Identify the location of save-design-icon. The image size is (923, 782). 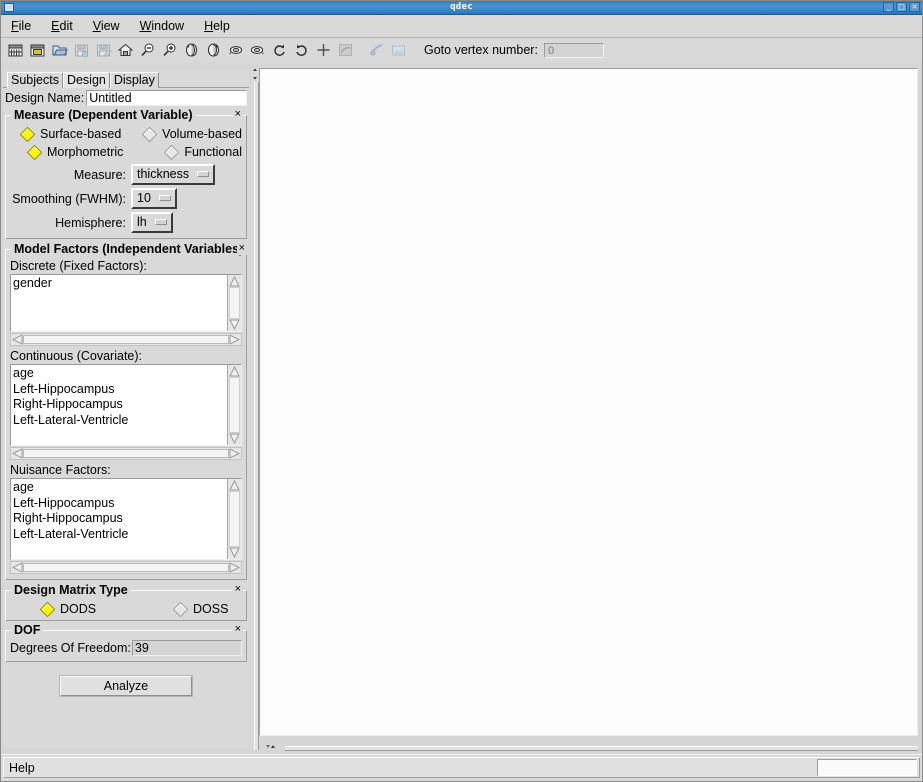
(103, 50).